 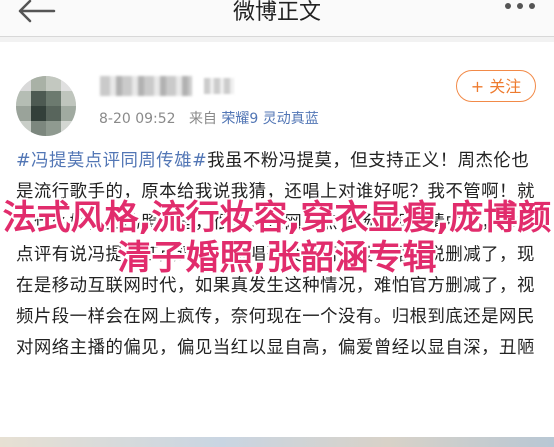 I want to click on page-title: 微博正文, so click(x=276, y=12).